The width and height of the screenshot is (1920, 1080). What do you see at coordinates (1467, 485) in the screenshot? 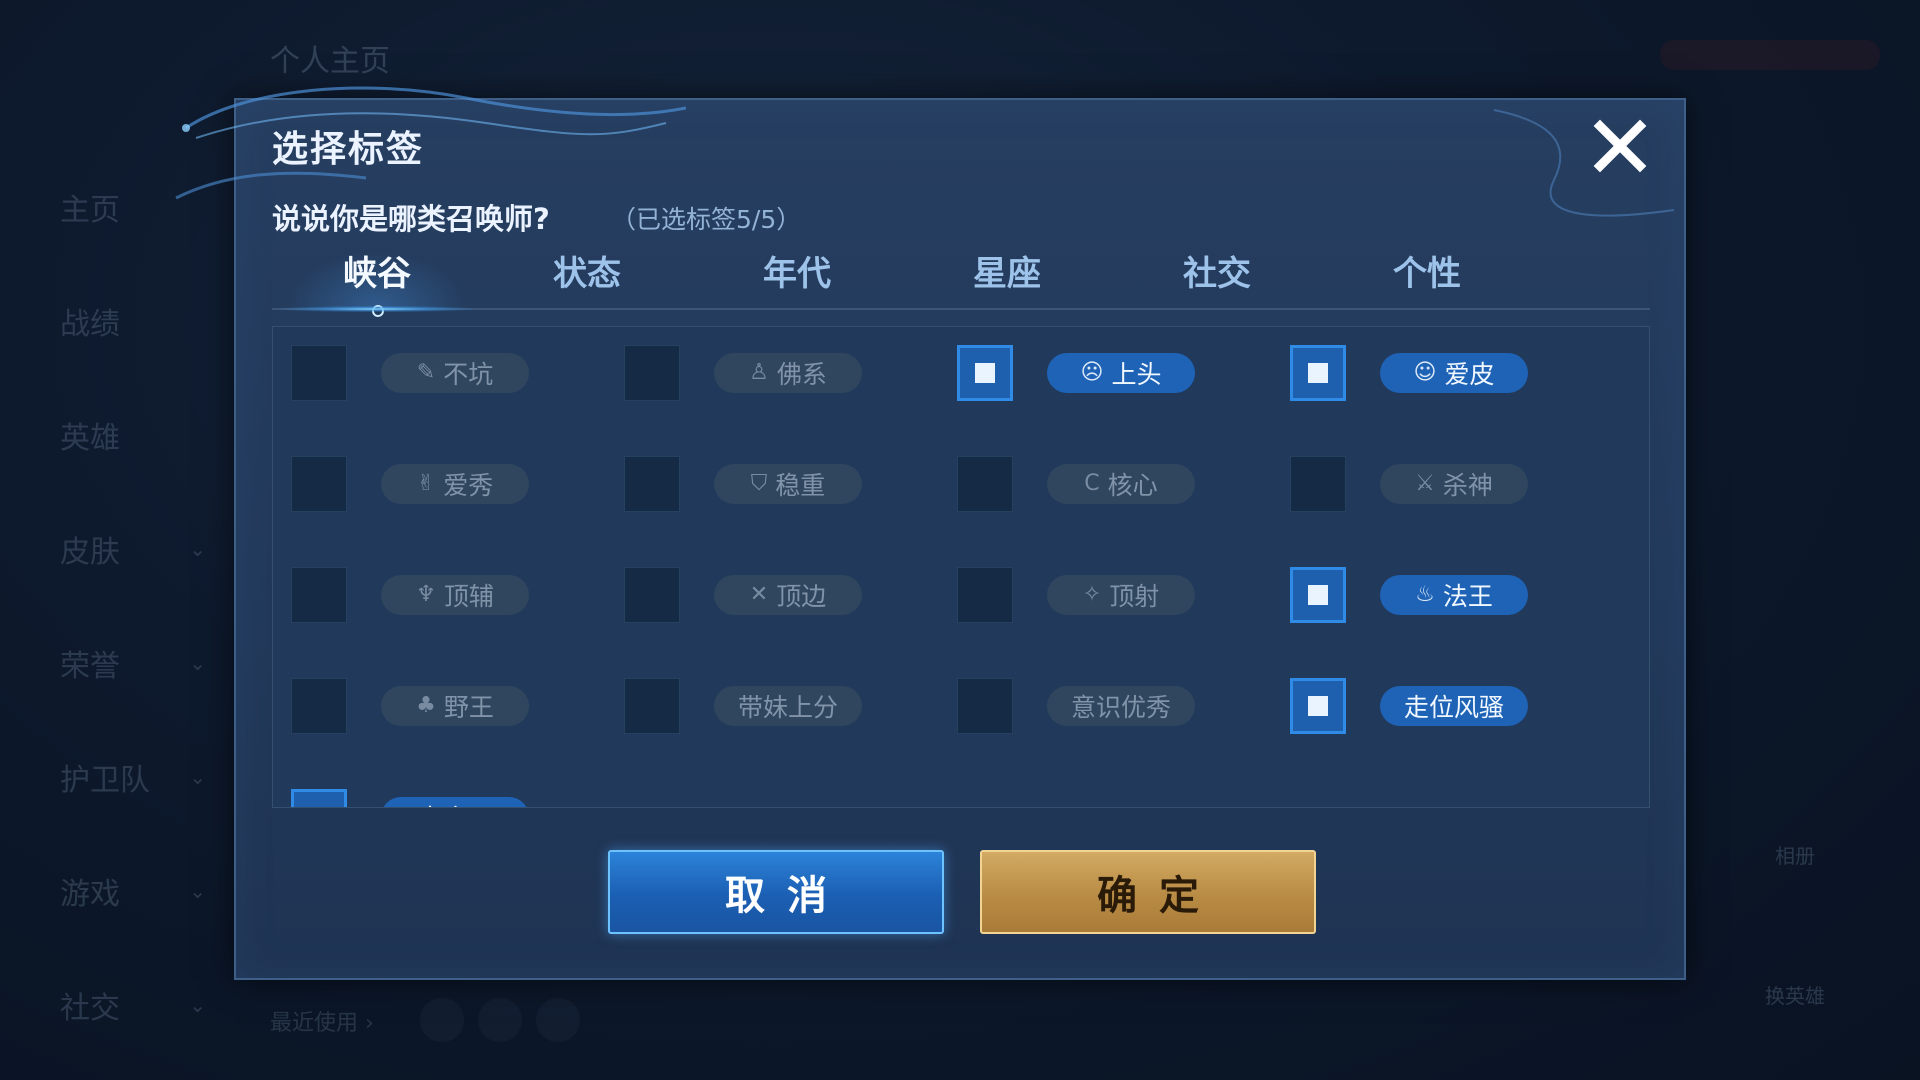
I see `tag-label: 杀神` at bounding box center [1467, 485].